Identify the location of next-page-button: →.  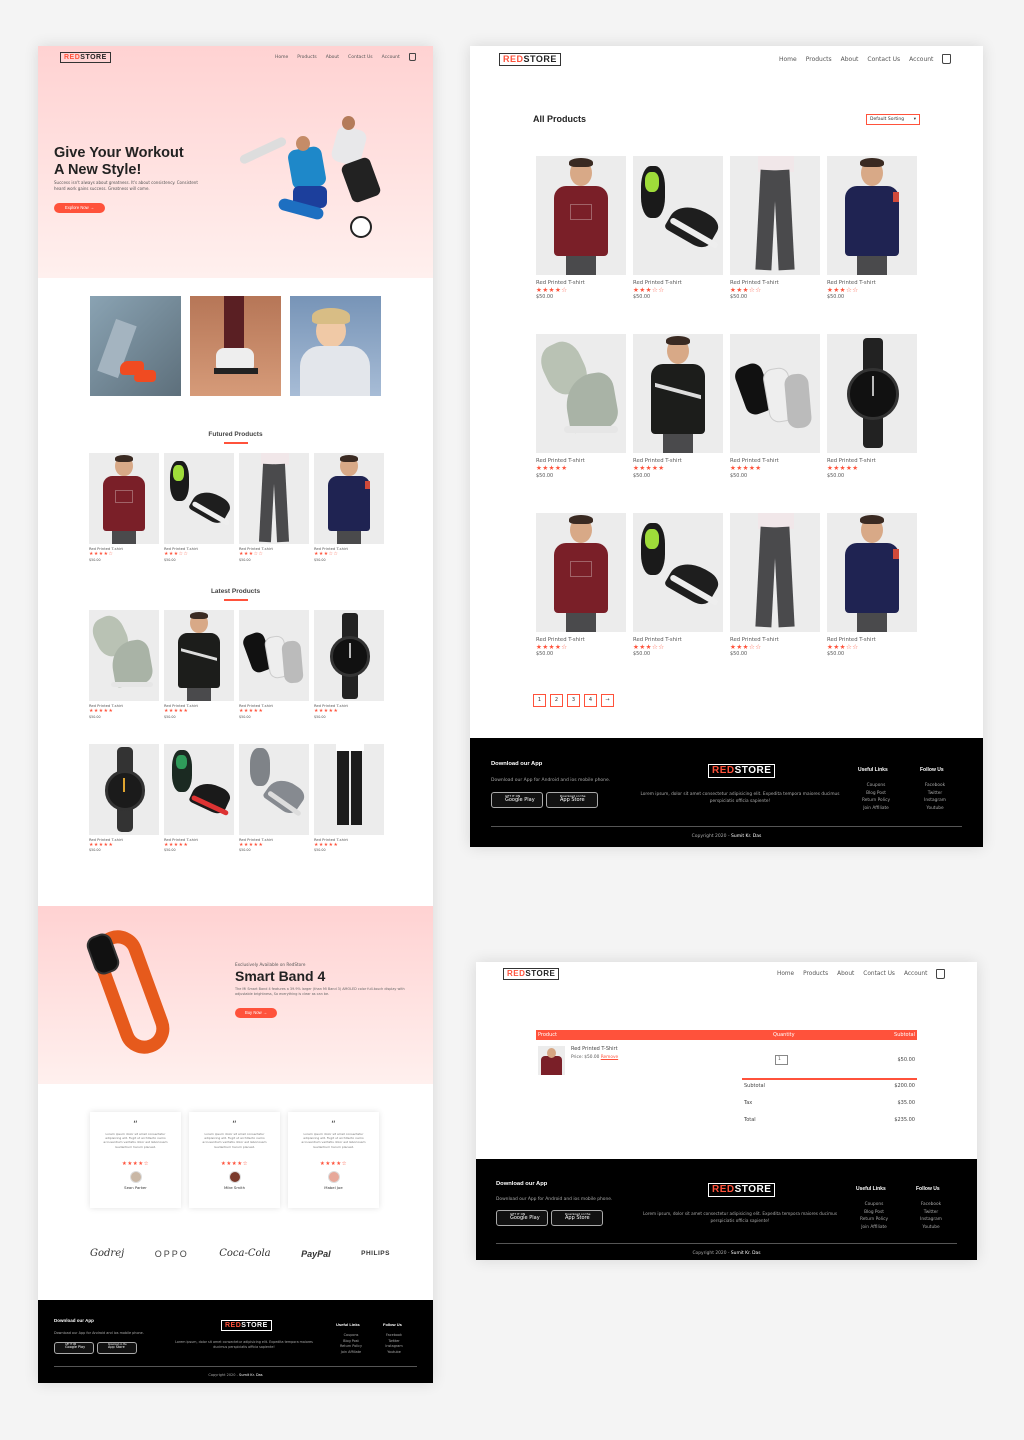
(607, 700).